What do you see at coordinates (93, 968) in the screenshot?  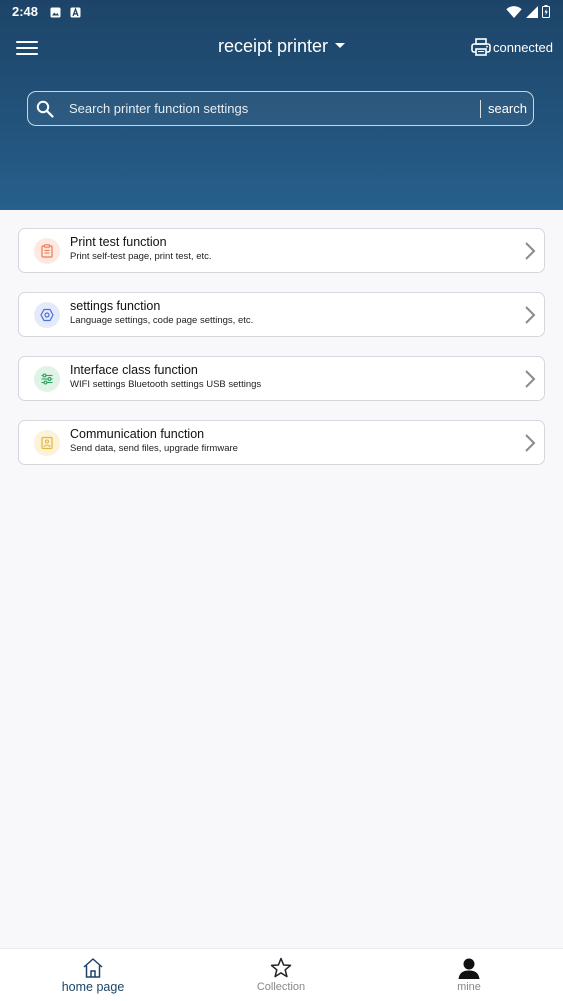 I see `home-icon` at bounding box center [93, 968].